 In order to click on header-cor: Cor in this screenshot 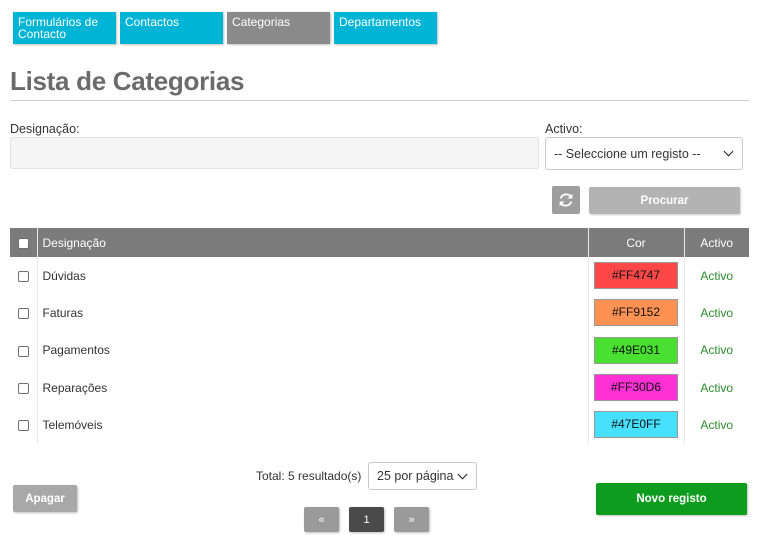, I will do `click(636, 242)`.